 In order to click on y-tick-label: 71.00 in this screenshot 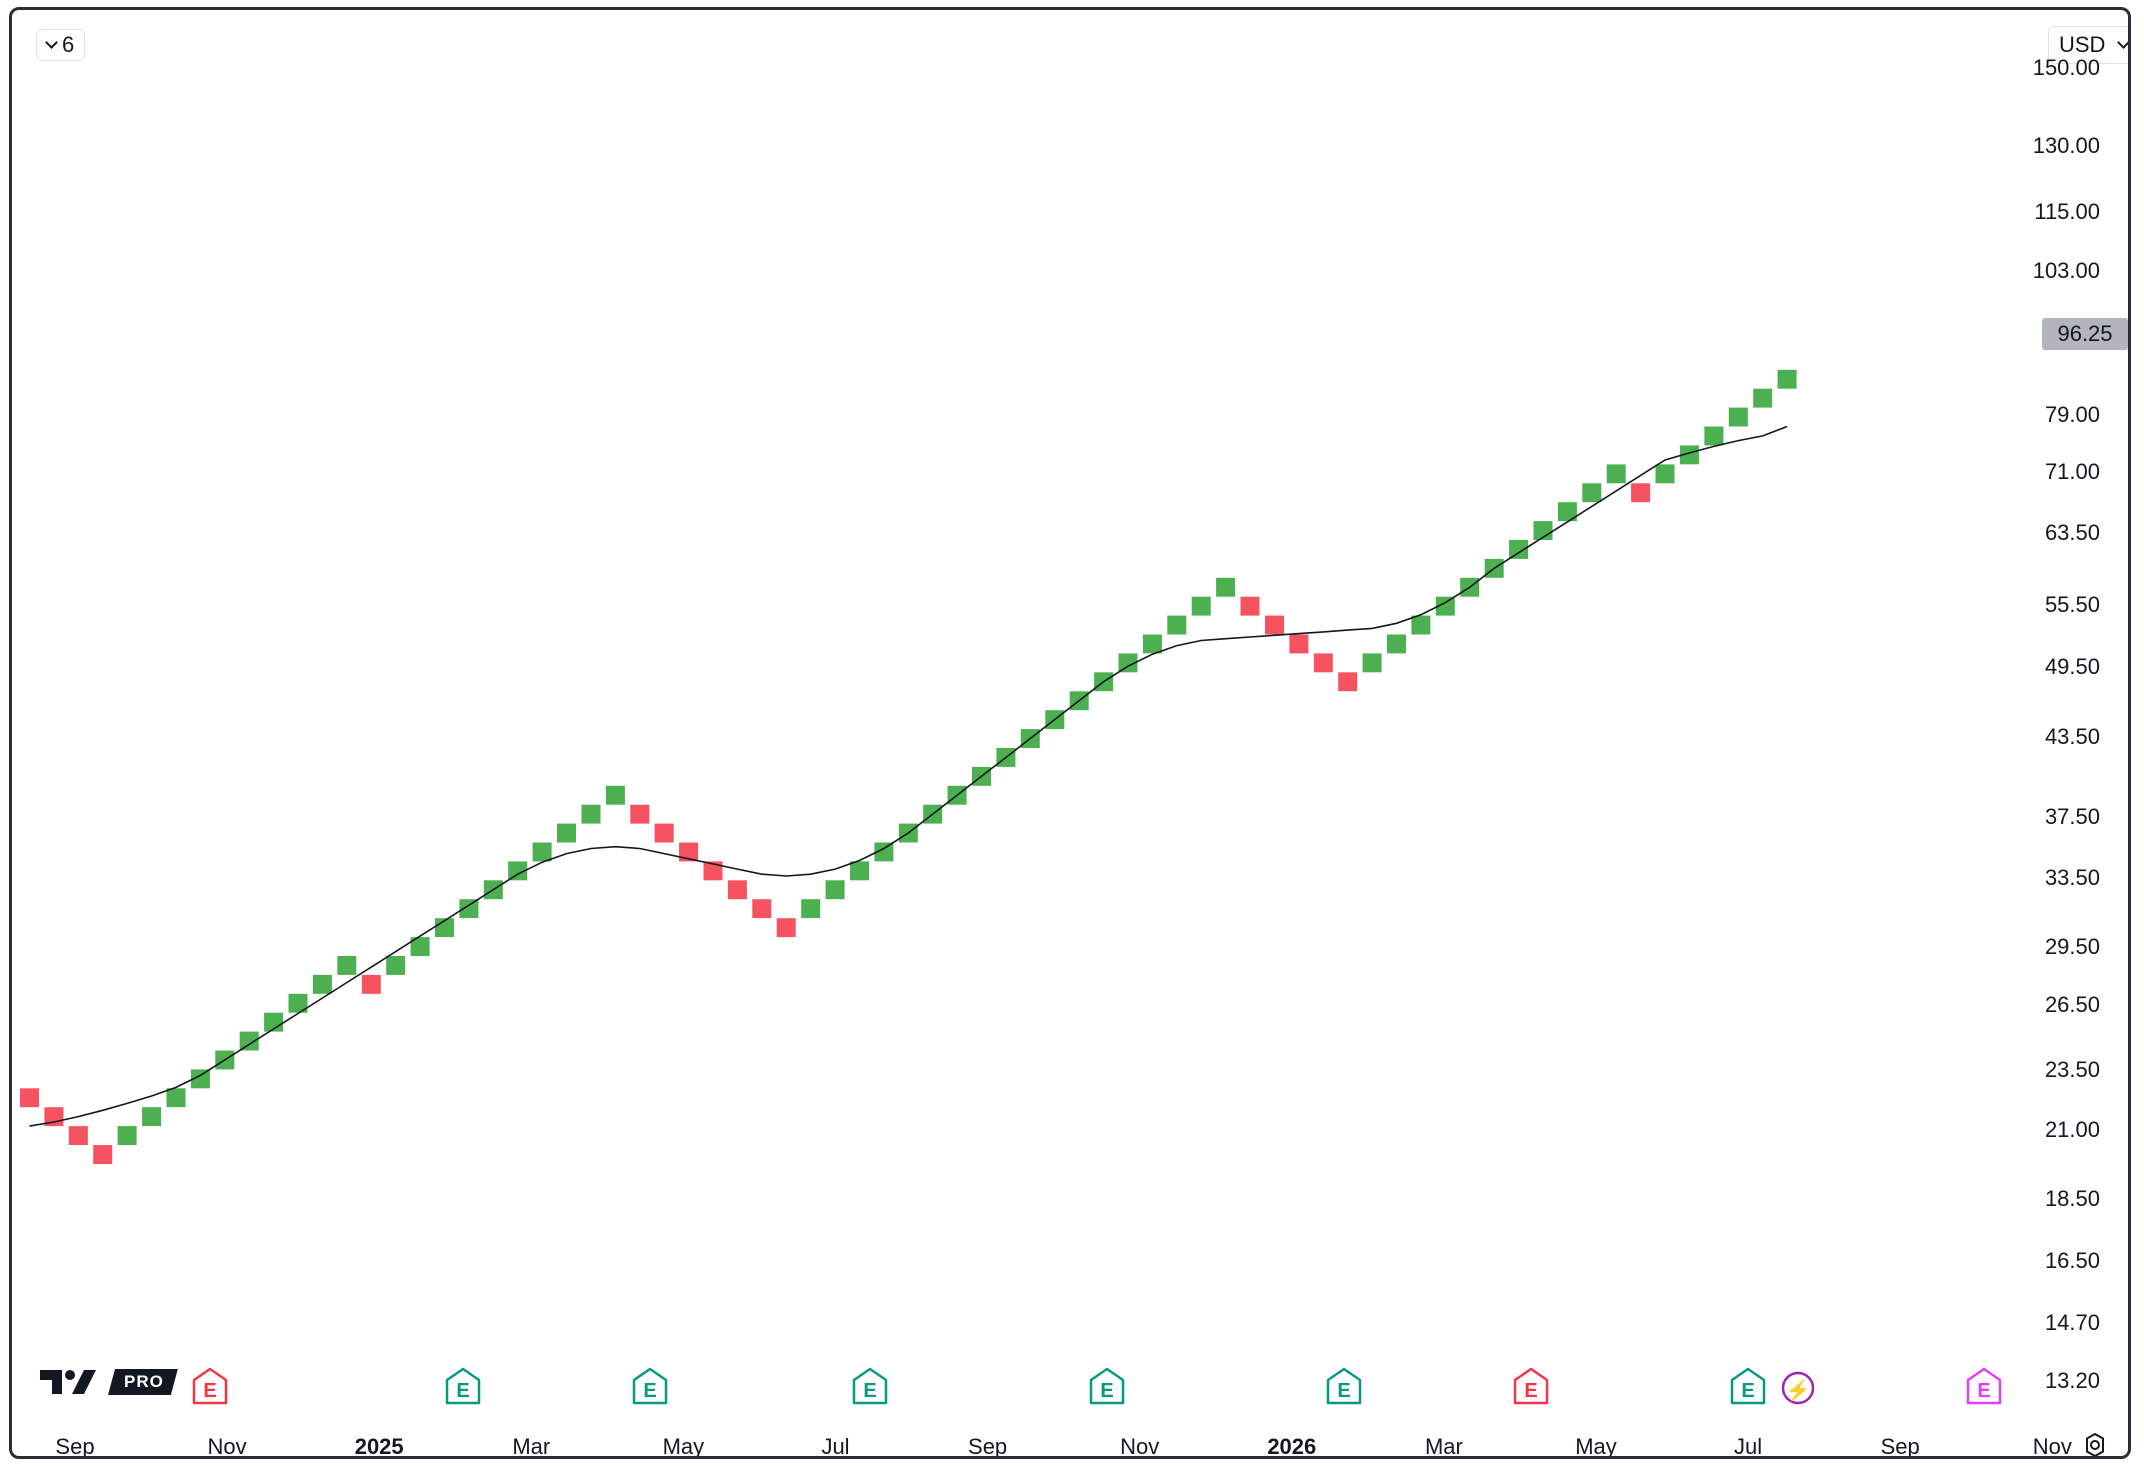, I will do `click(2072, 472)`.